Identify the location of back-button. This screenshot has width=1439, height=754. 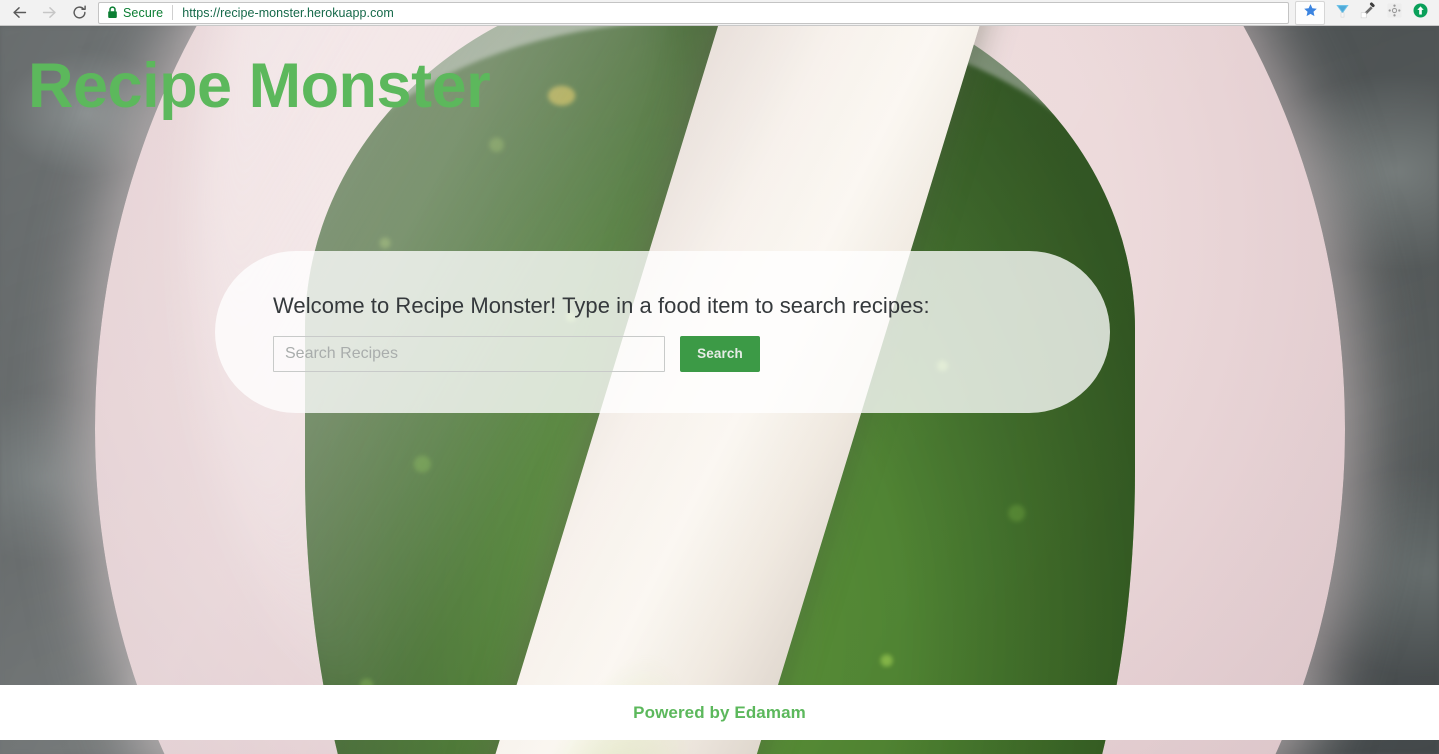
(19, 13).